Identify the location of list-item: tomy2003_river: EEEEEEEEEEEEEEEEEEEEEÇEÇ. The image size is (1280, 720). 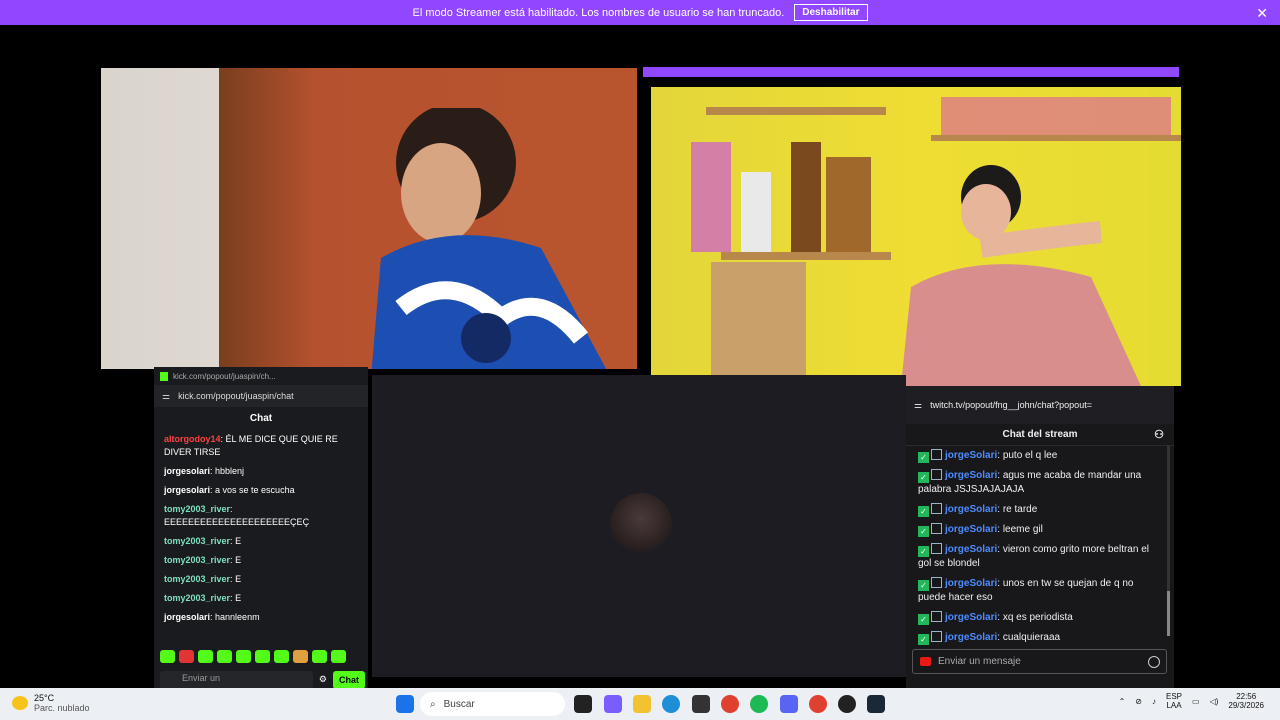
(237, 515).